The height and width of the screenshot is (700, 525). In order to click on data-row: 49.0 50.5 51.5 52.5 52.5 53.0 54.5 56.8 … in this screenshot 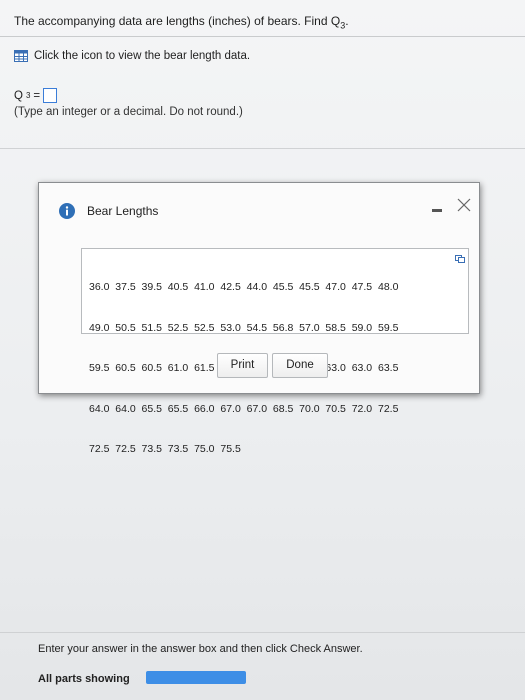, I will do `click(244, 327)`.